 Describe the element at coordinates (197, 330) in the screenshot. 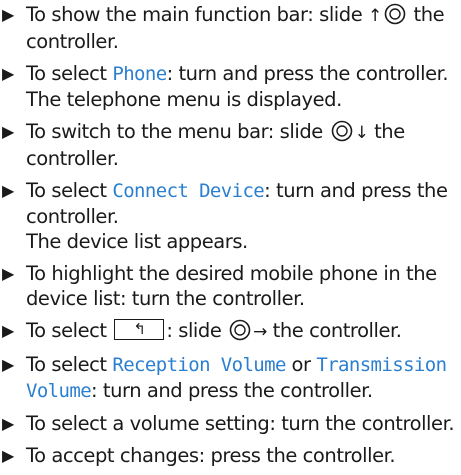

I see `step-text: : slide` at that location.